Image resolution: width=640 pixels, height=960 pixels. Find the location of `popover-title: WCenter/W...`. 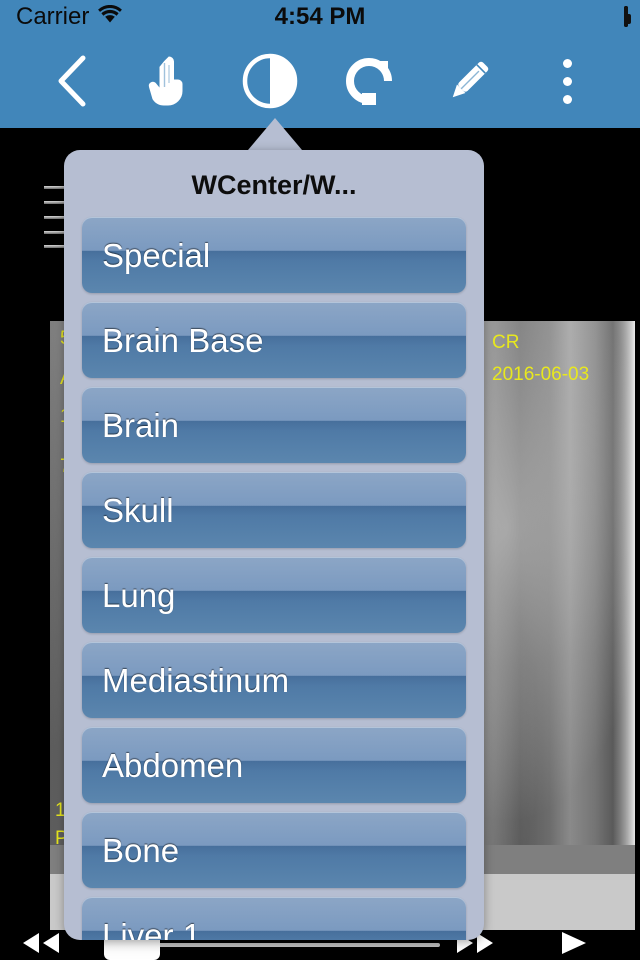

popover-title: WCenter/W... is located at coordinates (274, 185).